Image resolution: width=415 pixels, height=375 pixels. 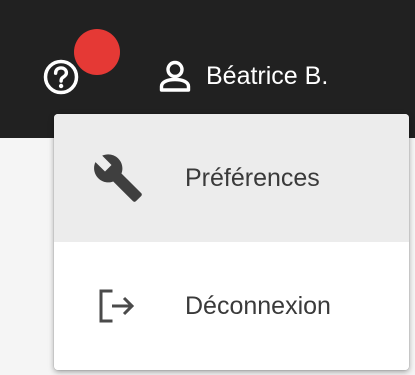 What do you see at coordinates (97, 52) in the screenshot?
I see `notification-badge` at bounding box center [97, 52].